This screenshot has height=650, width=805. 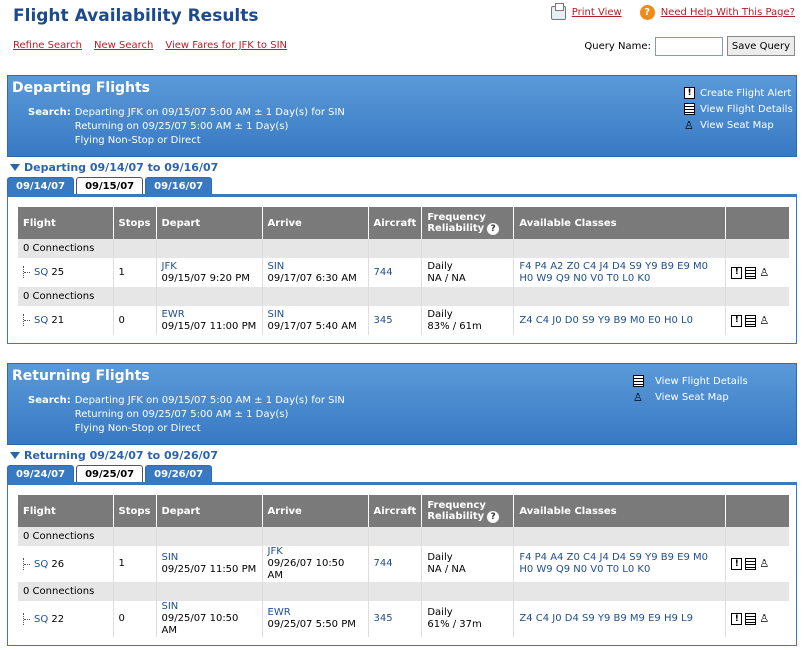 I want to click on view-flight-details-label: View Flight Details, so click(x=746, y=109).